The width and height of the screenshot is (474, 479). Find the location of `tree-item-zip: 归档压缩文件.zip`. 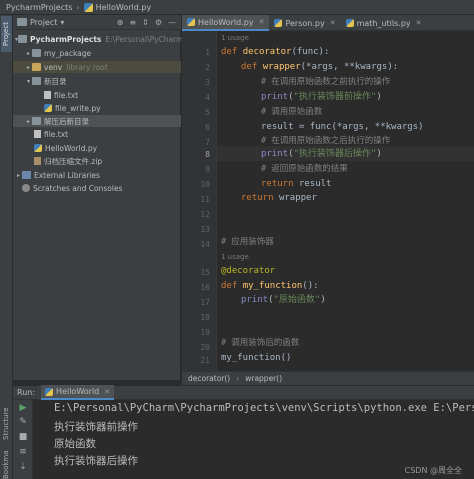

tree-item-zip: 归档压缩文件.zip is located at coordinates (97, 161).